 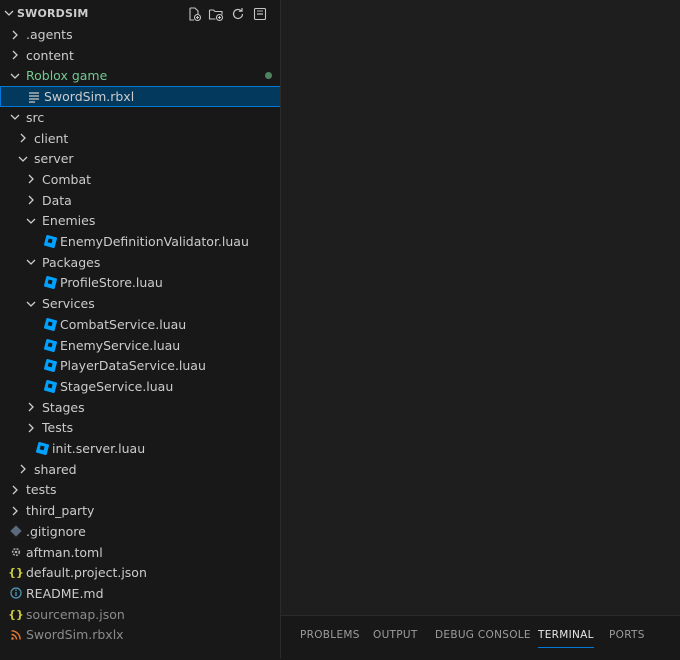 I want to click on tree-item-label: README.md, so click(x=65, y=593).